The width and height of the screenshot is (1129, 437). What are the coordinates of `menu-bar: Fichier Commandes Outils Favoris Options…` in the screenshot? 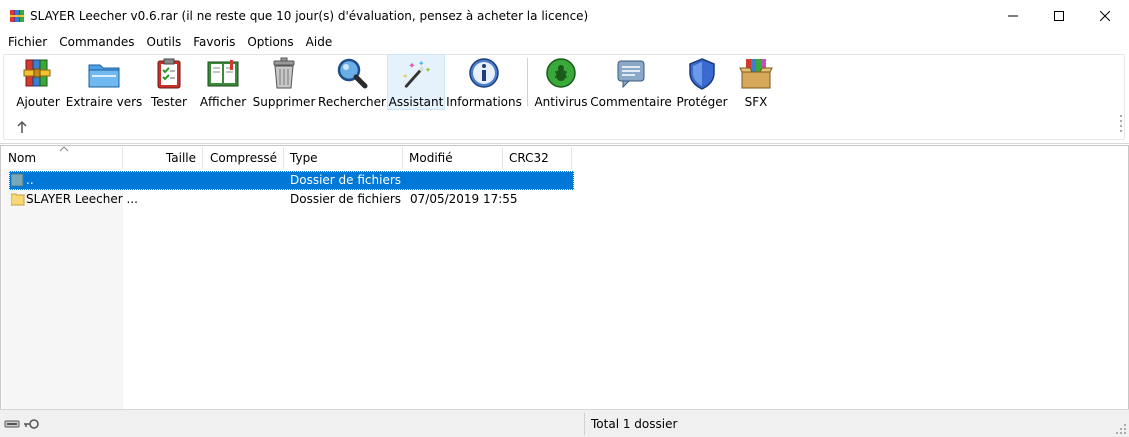 It's located at (169, 42).